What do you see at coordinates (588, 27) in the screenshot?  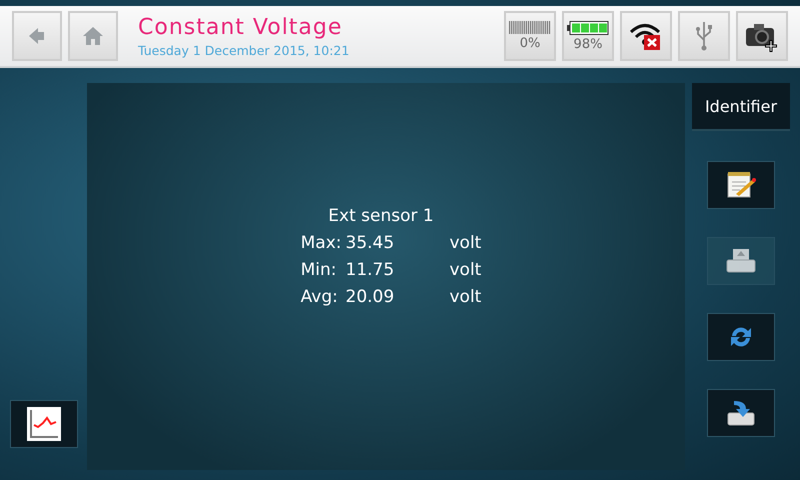 I see `battery-icon` at bounding box center [588, 27].